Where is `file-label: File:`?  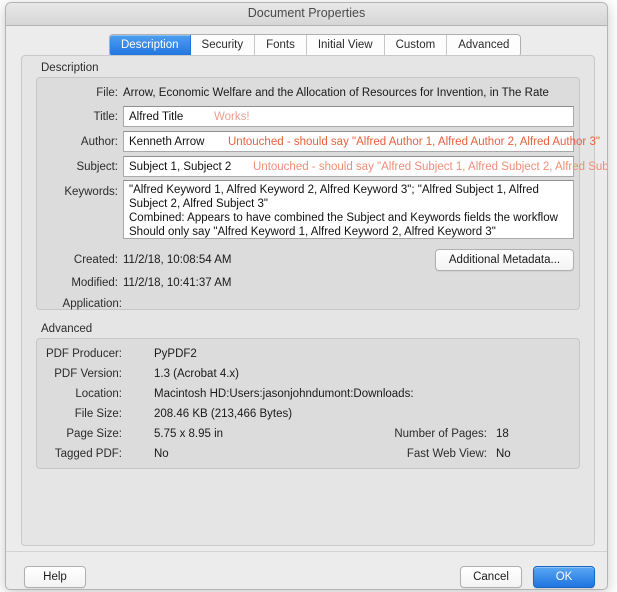 file-label: File: is located at coordinates (107, 93).